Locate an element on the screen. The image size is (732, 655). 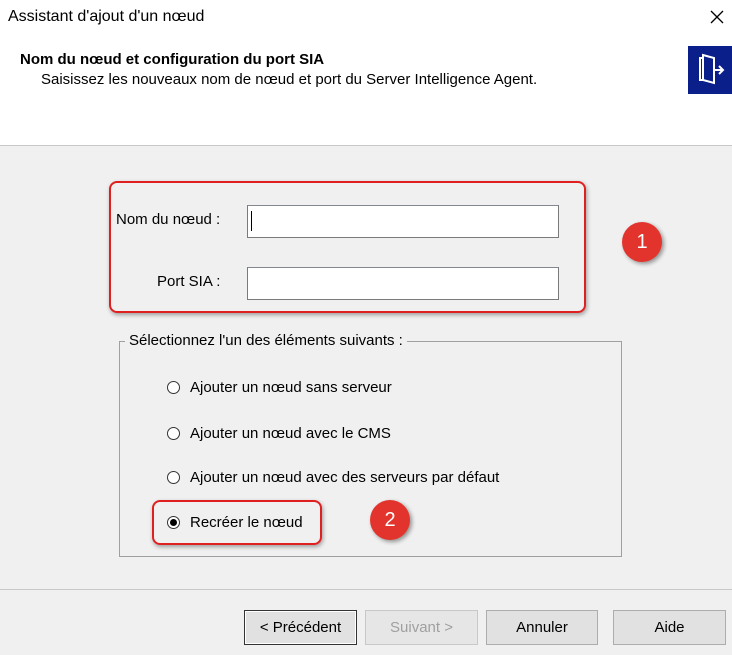
help-button: Aide is located at coordinates (669, 627).